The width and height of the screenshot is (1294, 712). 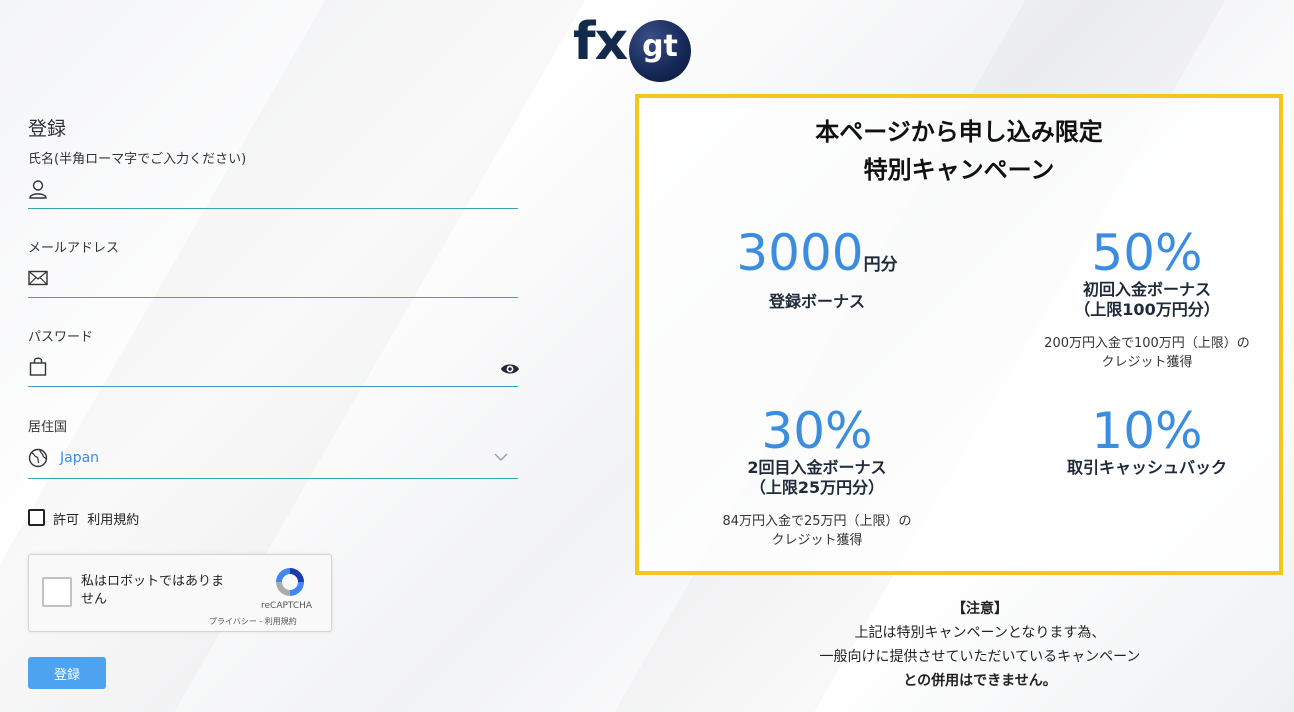 I want to click on bonus-value: 10%, so click(x=1147, y=431).